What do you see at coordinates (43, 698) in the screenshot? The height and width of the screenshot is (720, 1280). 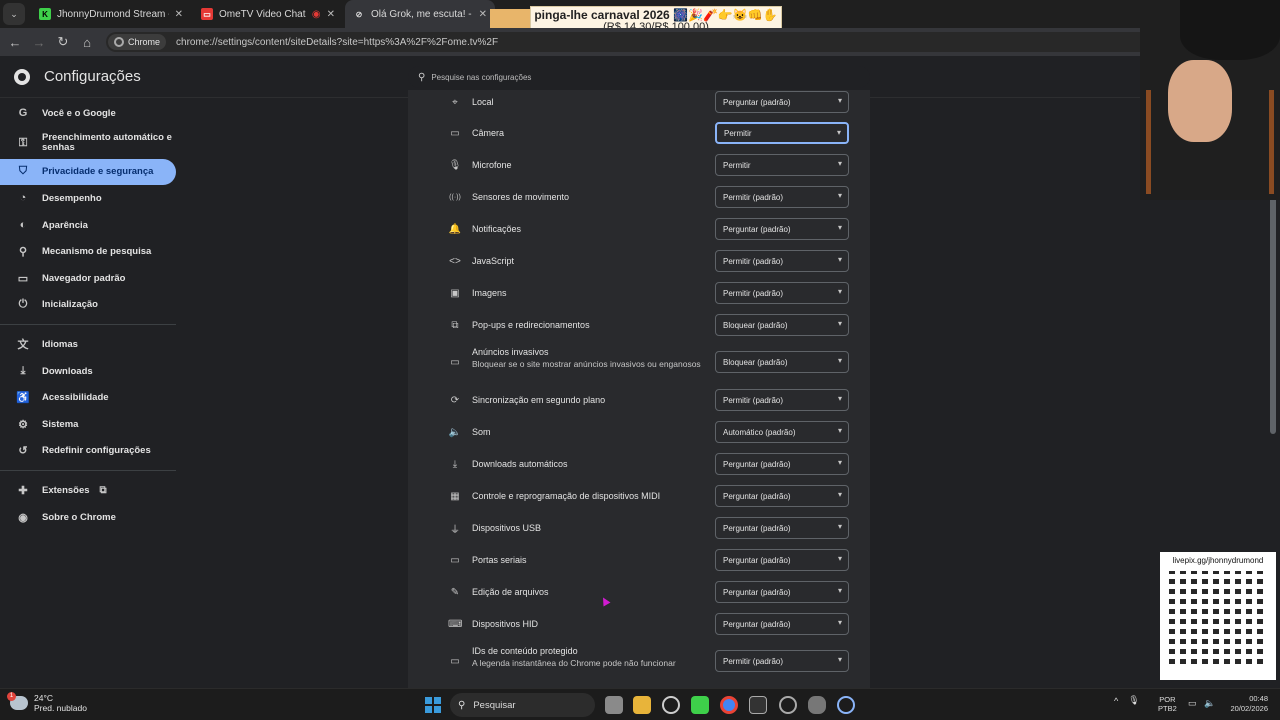 I see `weather-temp: 24°C` at bounding box center [43, 698].